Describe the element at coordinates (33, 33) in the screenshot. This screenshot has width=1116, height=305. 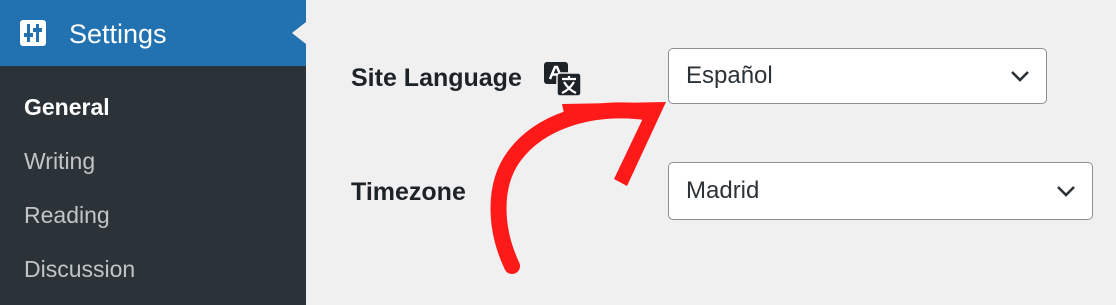
I see `settings-sliders-icon` at that location.